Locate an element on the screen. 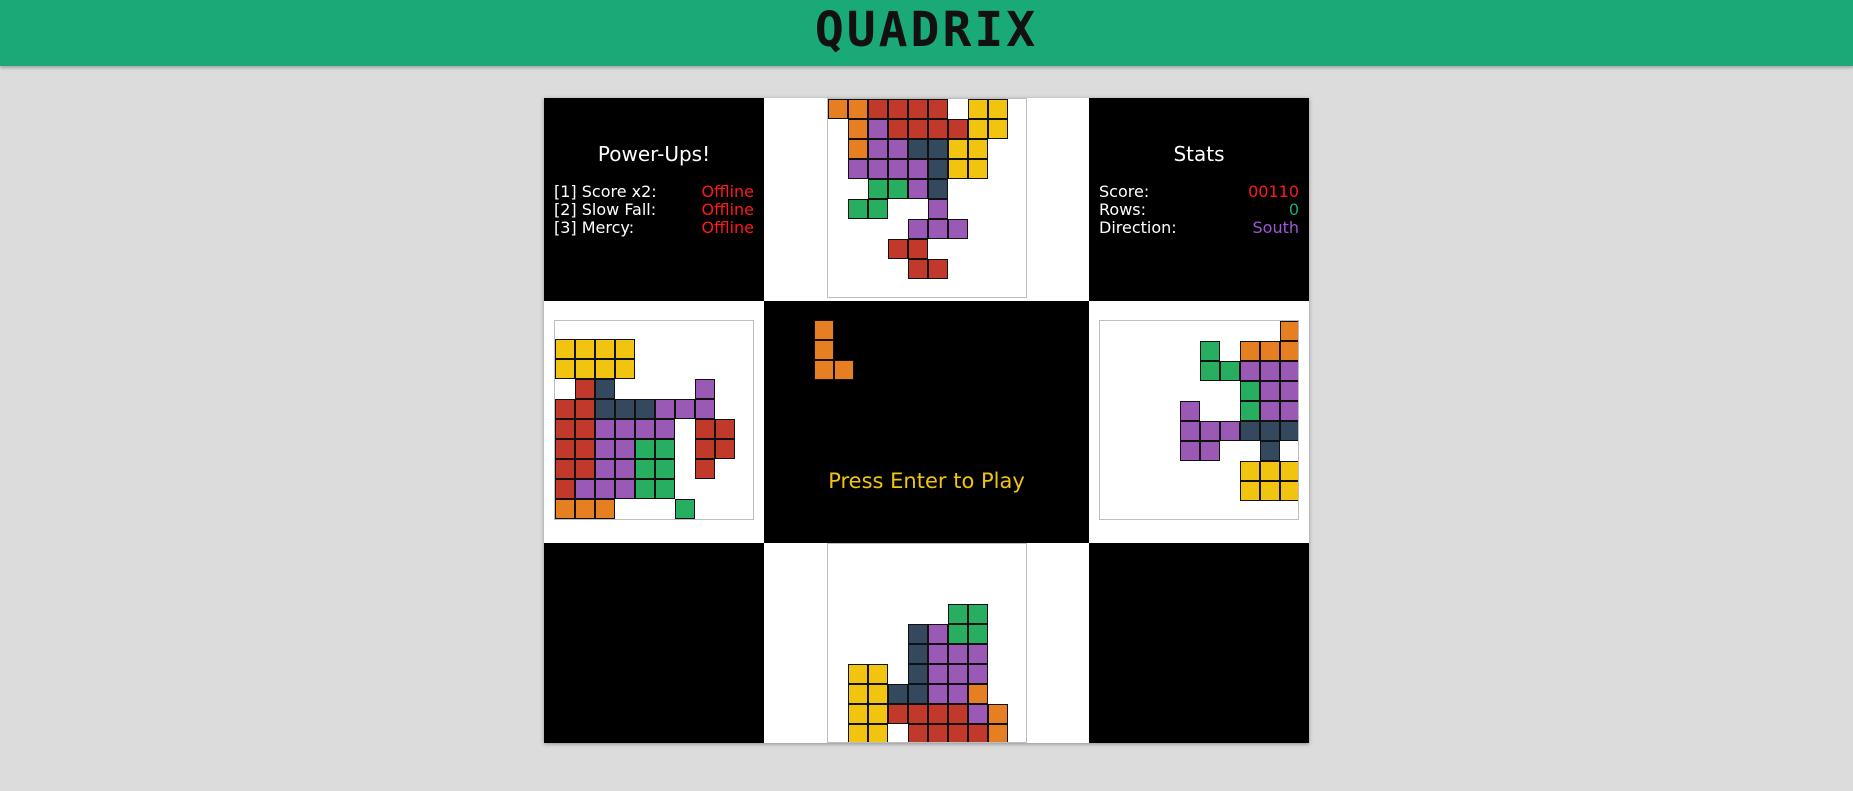 The width and height of the screenshot is (1853, 791). powerup-label: [3] Mercy: is located at coordinates (594, 227).